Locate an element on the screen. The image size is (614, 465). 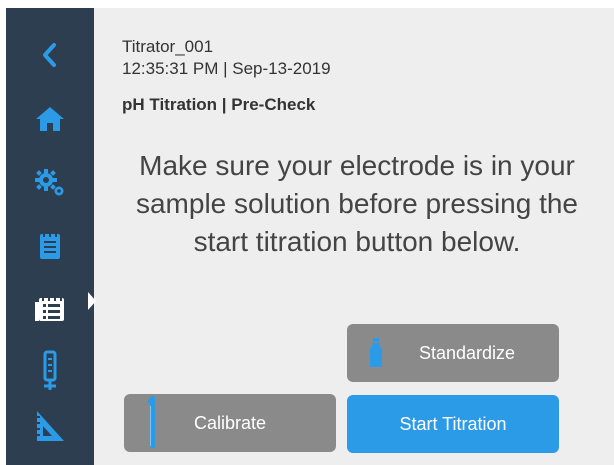
home-icon is located at coordinates (50, 119).